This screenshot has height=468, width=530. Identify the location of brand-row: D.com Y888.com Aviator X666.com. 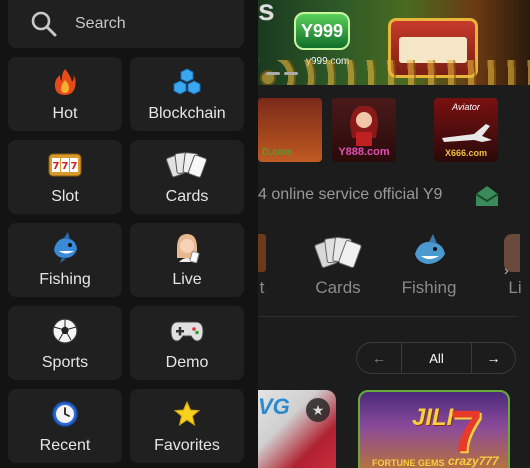
(394, 132).